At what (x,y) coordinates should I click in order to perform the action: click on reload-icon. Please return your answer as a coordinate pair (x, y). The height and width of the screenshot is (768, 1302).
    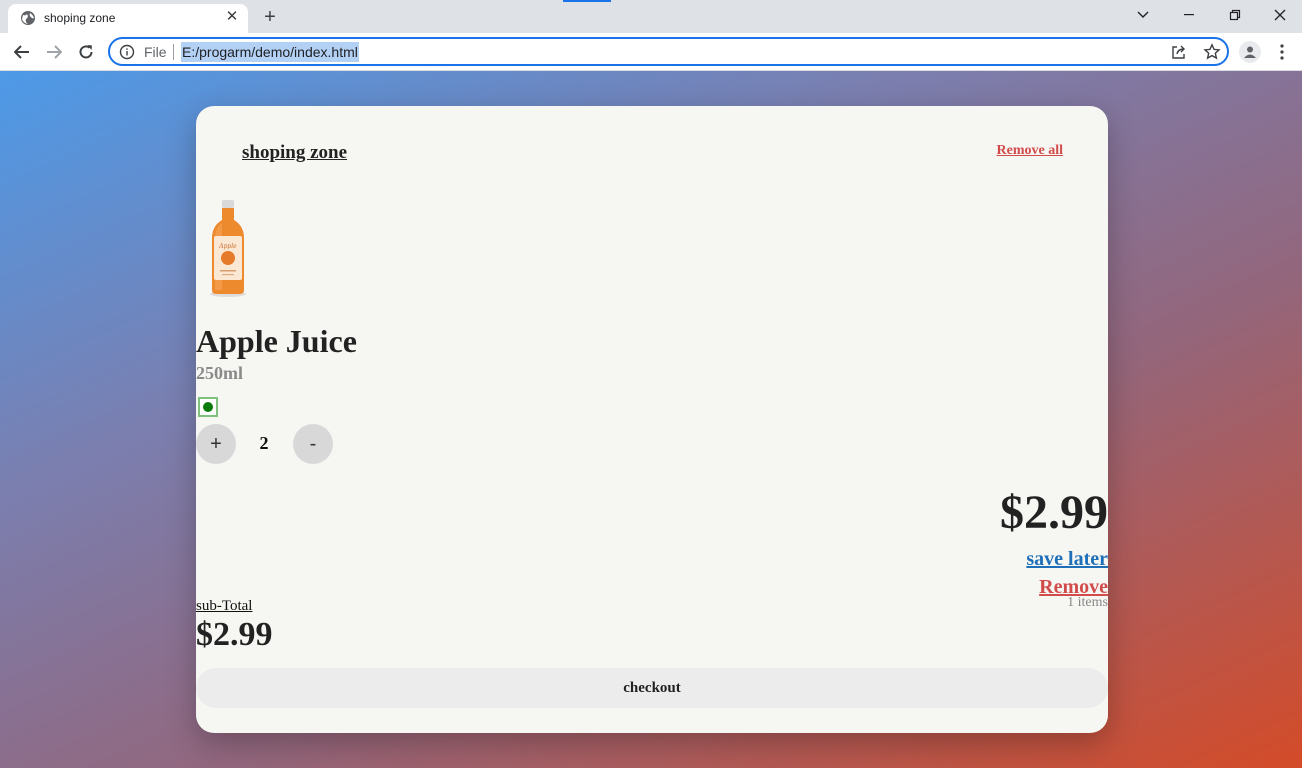
    Looking at the image, I should click on (86, 52).